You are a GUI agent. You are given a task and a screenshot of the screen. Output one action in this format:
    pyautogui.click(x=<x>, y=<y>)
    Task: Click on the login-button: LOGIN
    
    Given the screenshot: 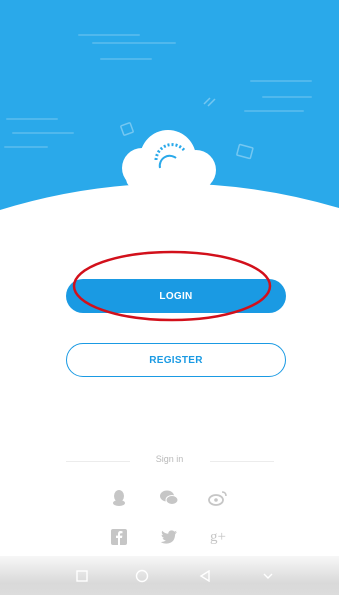 What is the action you would take?
    pyautogui.click(x=176, y=296)
    